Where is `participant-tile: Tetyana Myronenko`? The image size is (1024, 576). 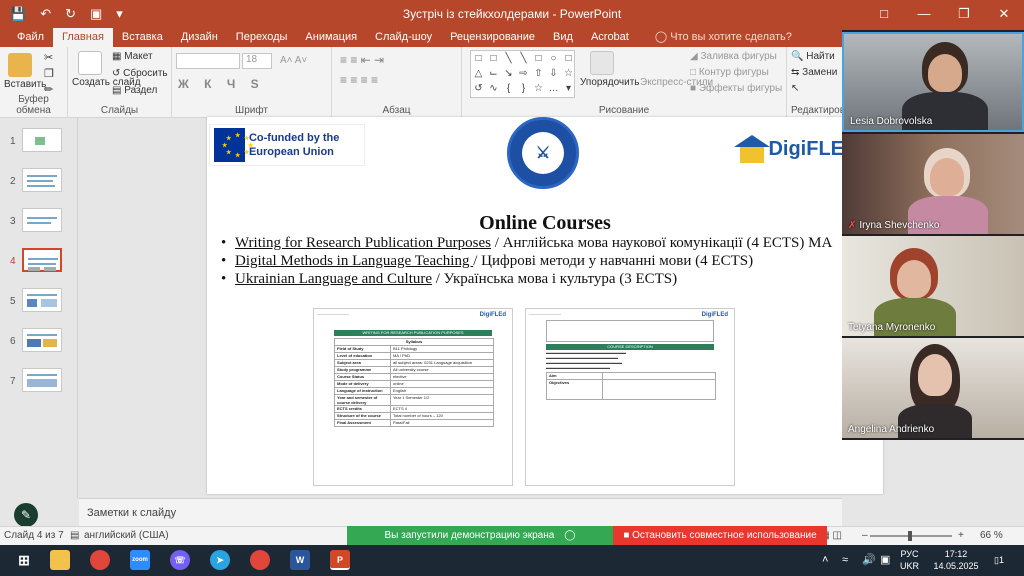 participant-tile: Tetyana Myronenko is located at coordinates (933, 286).